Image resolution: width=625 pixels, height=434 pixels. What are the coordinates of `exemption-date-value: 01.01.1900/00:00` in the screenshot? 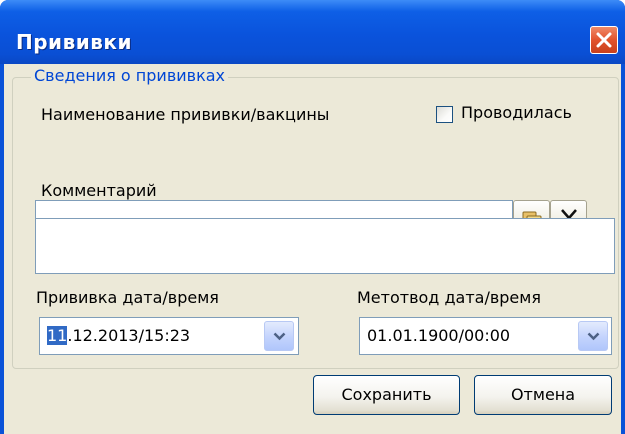 It's located at (439, 335).